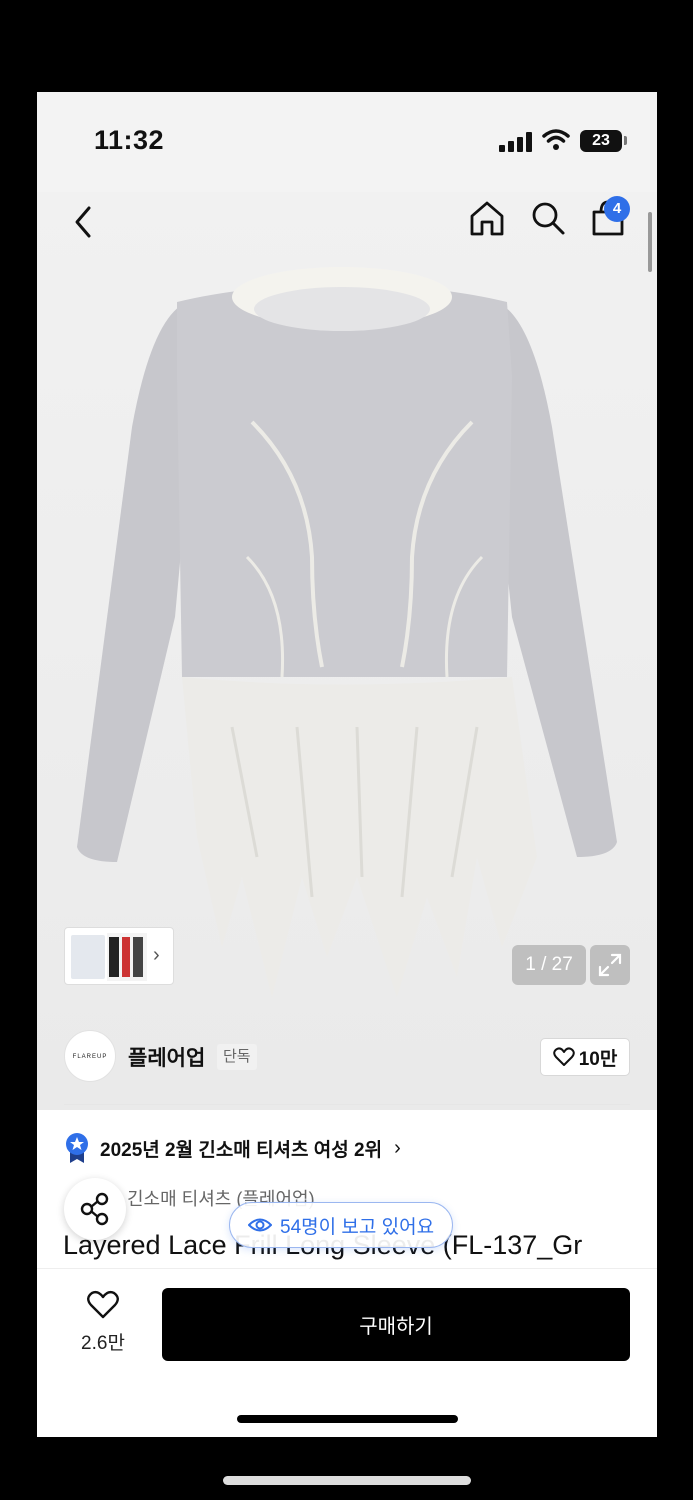 The width and height of the screenshot is (693, 1500). Describe the element at coordinates (487, 218) in the screenshot. I see `home-icon` at that location.